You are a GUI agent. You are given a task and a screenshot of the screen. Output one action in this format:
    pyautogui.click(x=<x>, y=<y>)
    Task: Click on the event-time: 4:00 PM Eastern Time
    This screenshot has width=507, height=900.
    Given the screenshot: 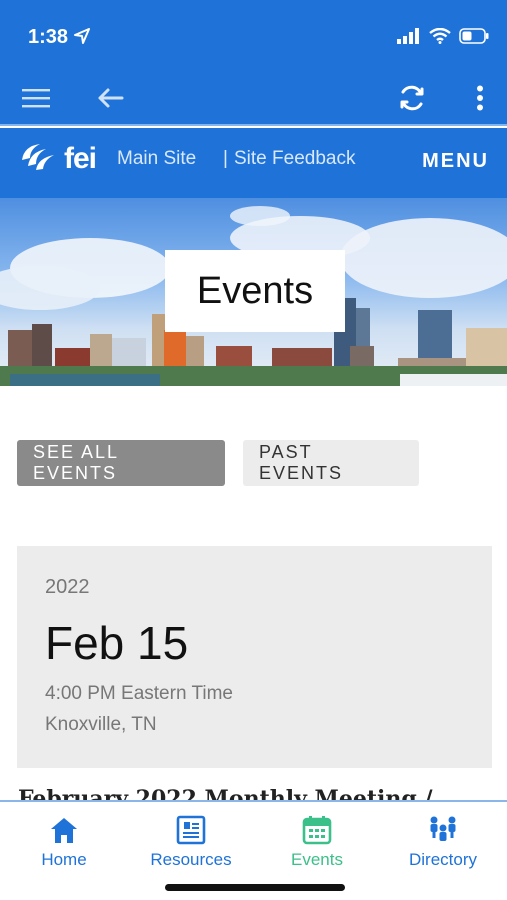 What is the action you would take?
    pyautogui.click(x=139, y=693)
    